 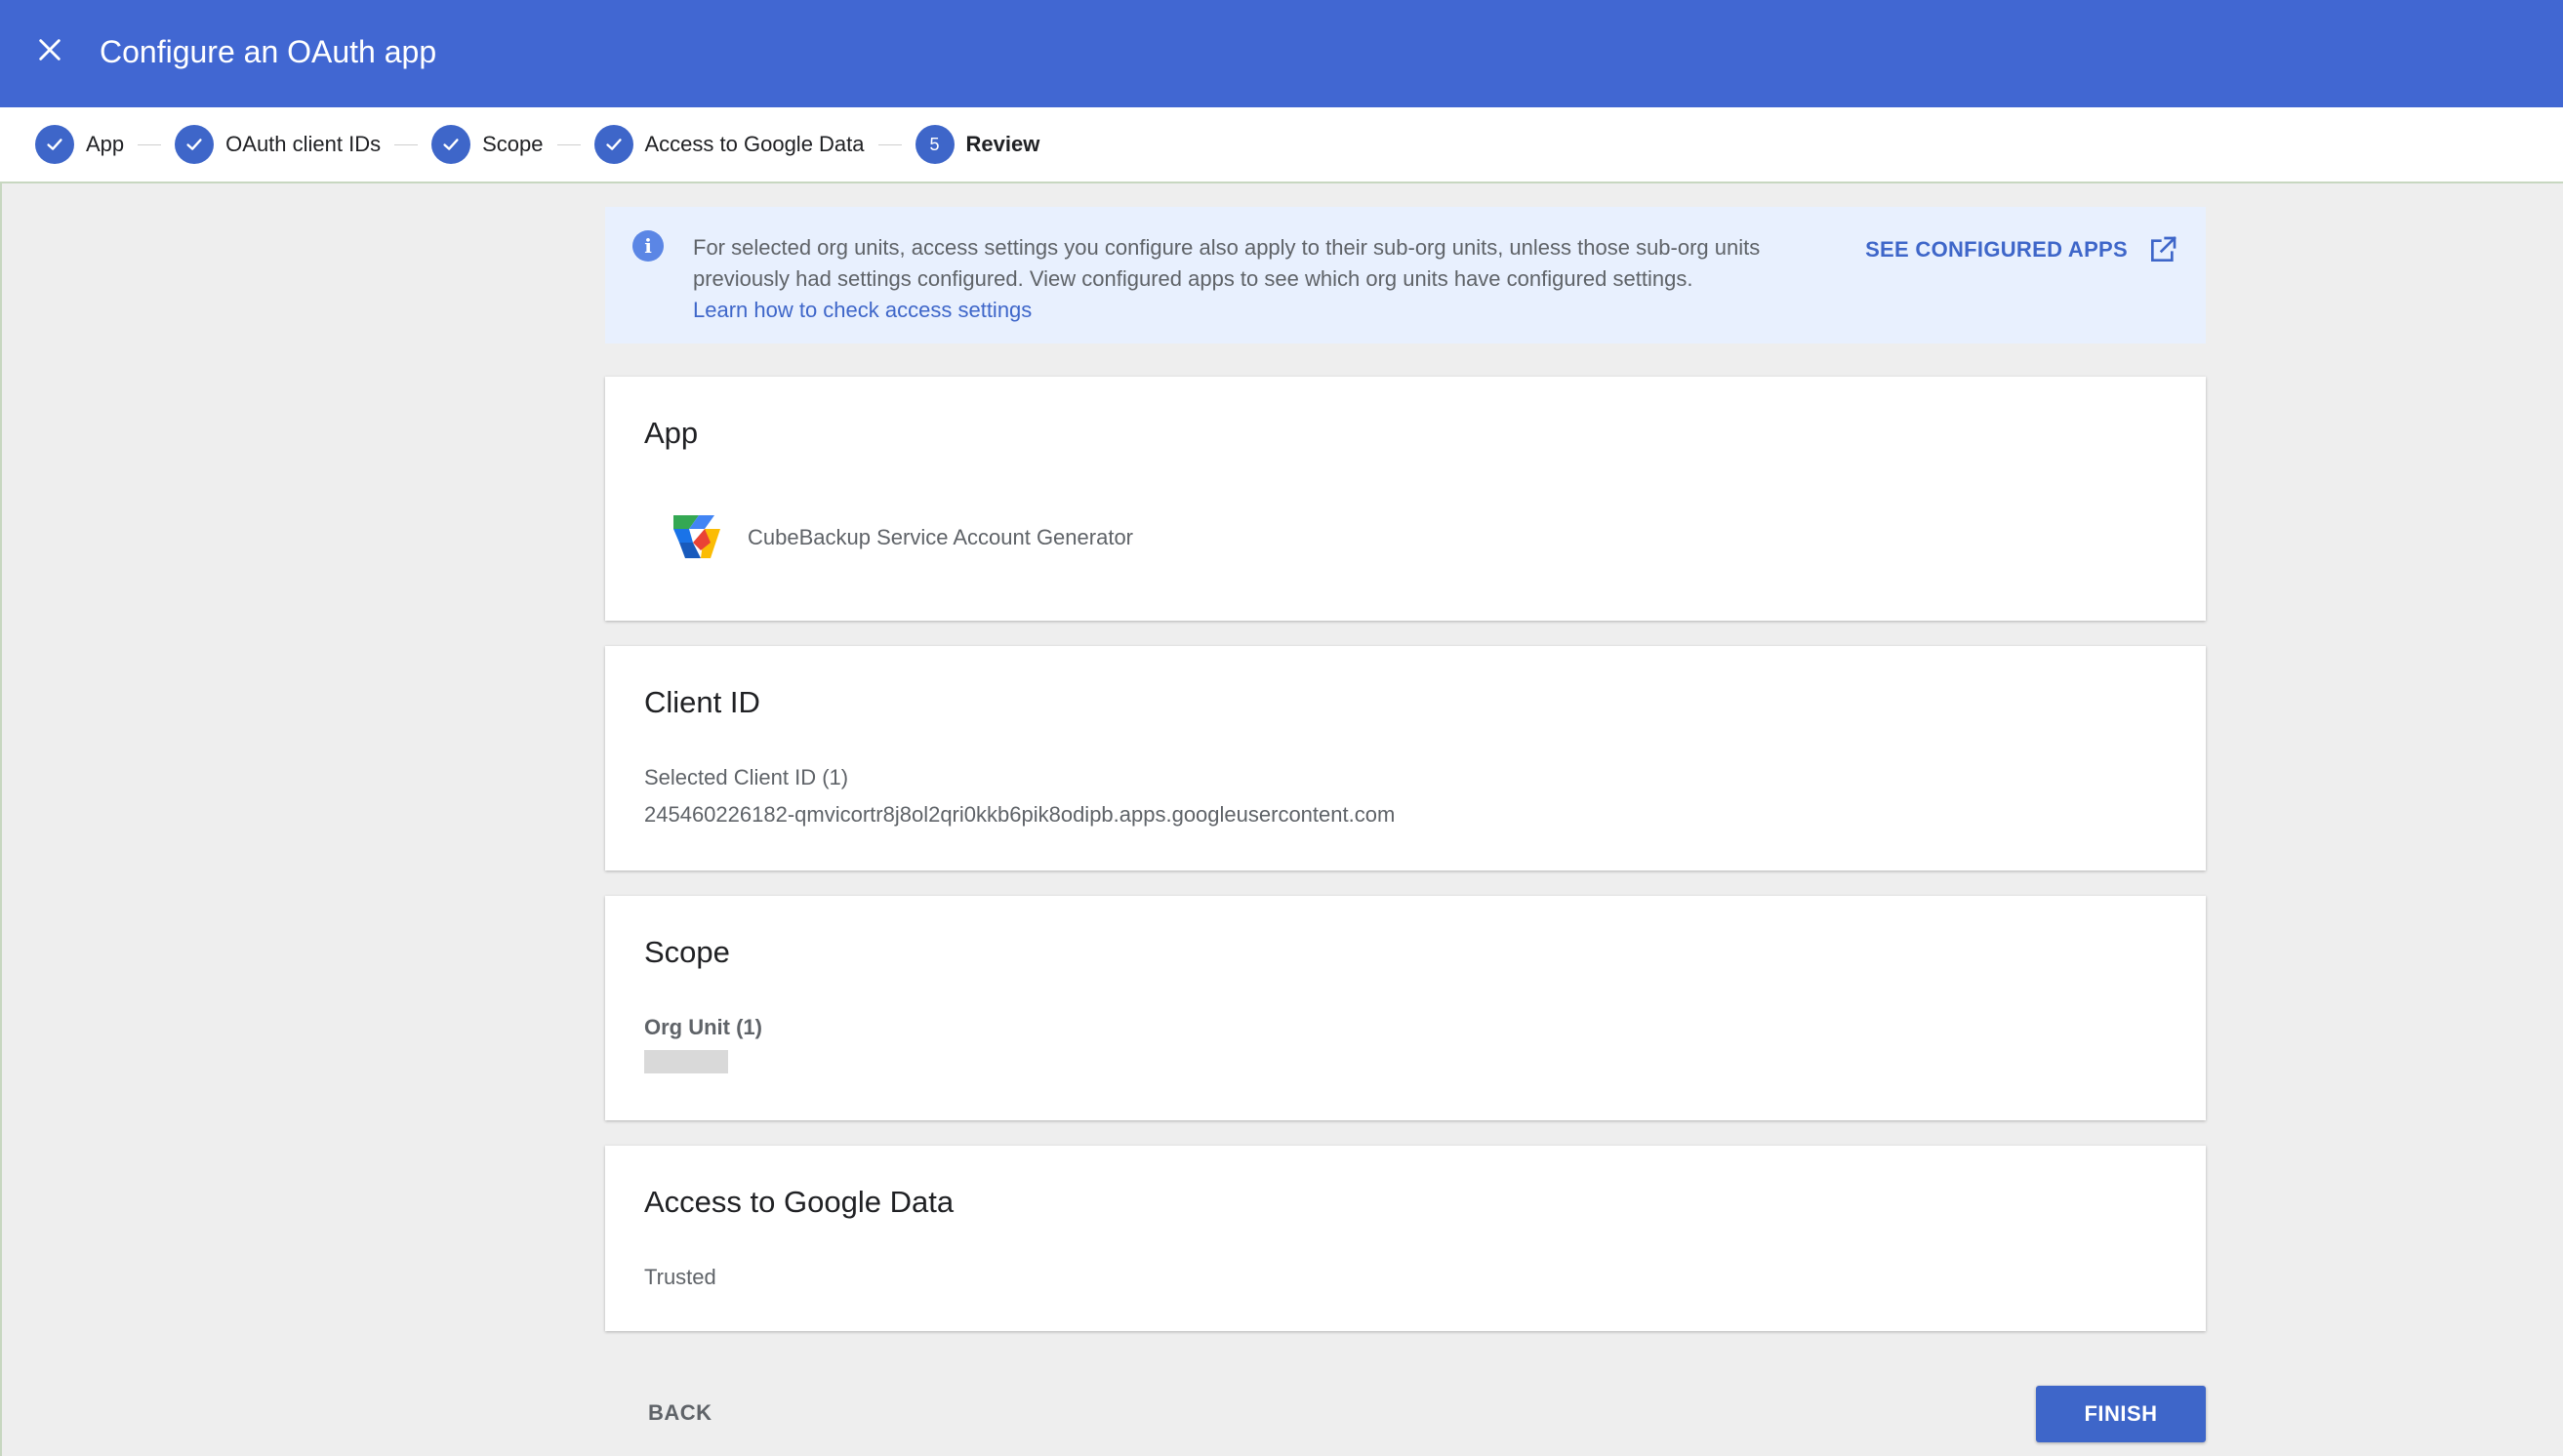 I want to click on step-label: Access to Google Data, so click(x=754, y=144).